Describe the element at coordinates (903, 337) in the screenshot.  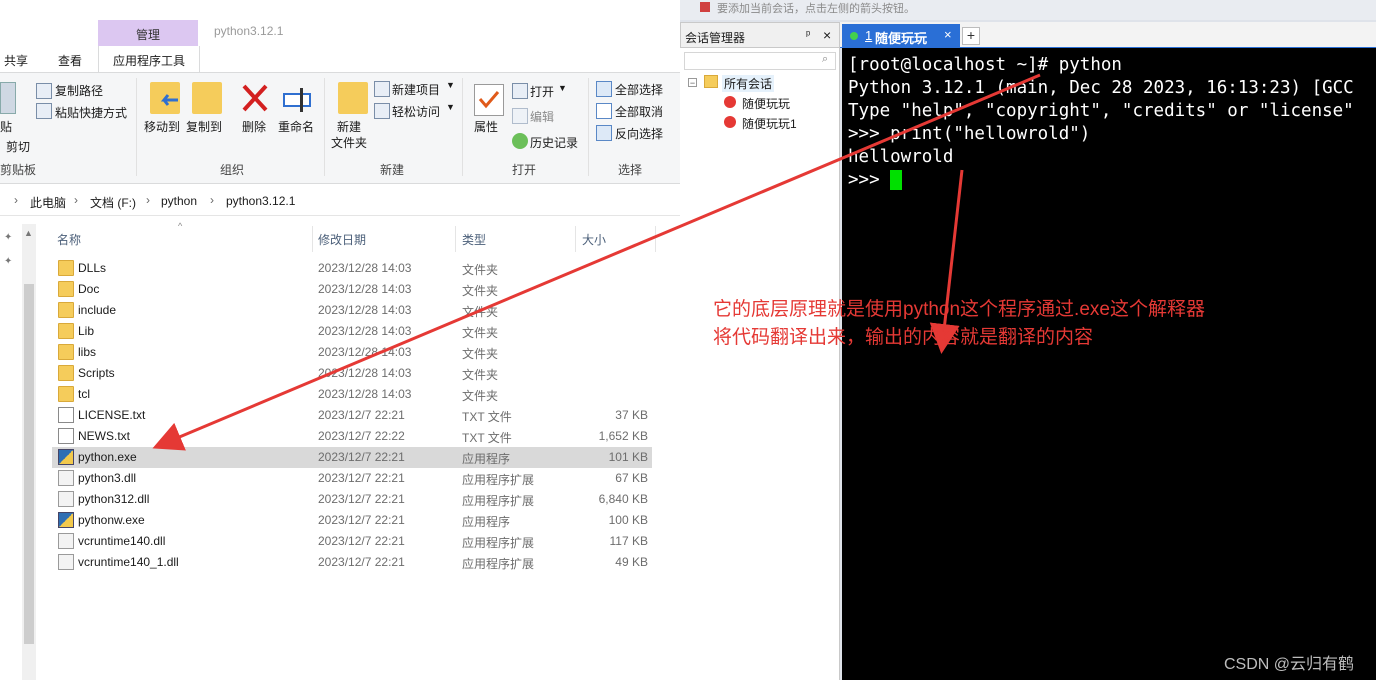
I see `annotation-text-line-2: 将代码翻译出来，输出的内容就是翻译的内容` at that location.